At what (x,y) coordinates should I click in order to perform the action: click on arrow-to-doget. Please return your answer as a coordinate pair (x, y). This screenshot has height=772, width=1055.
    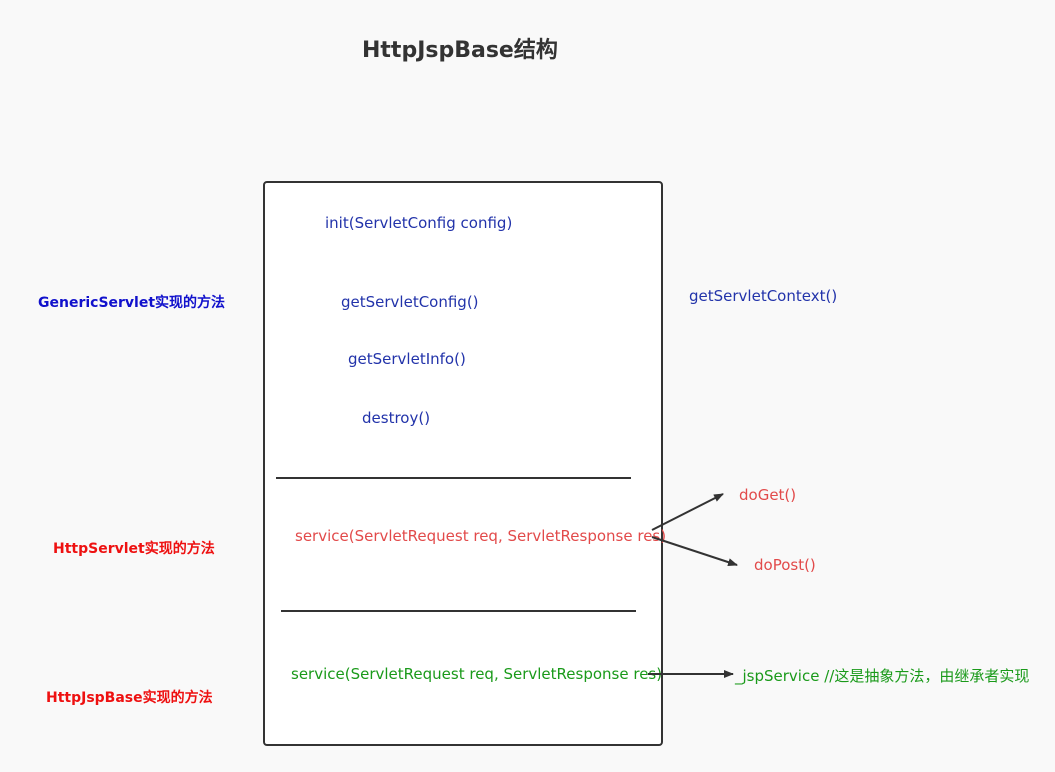
    Looking at the image, I should click on (687, 512).